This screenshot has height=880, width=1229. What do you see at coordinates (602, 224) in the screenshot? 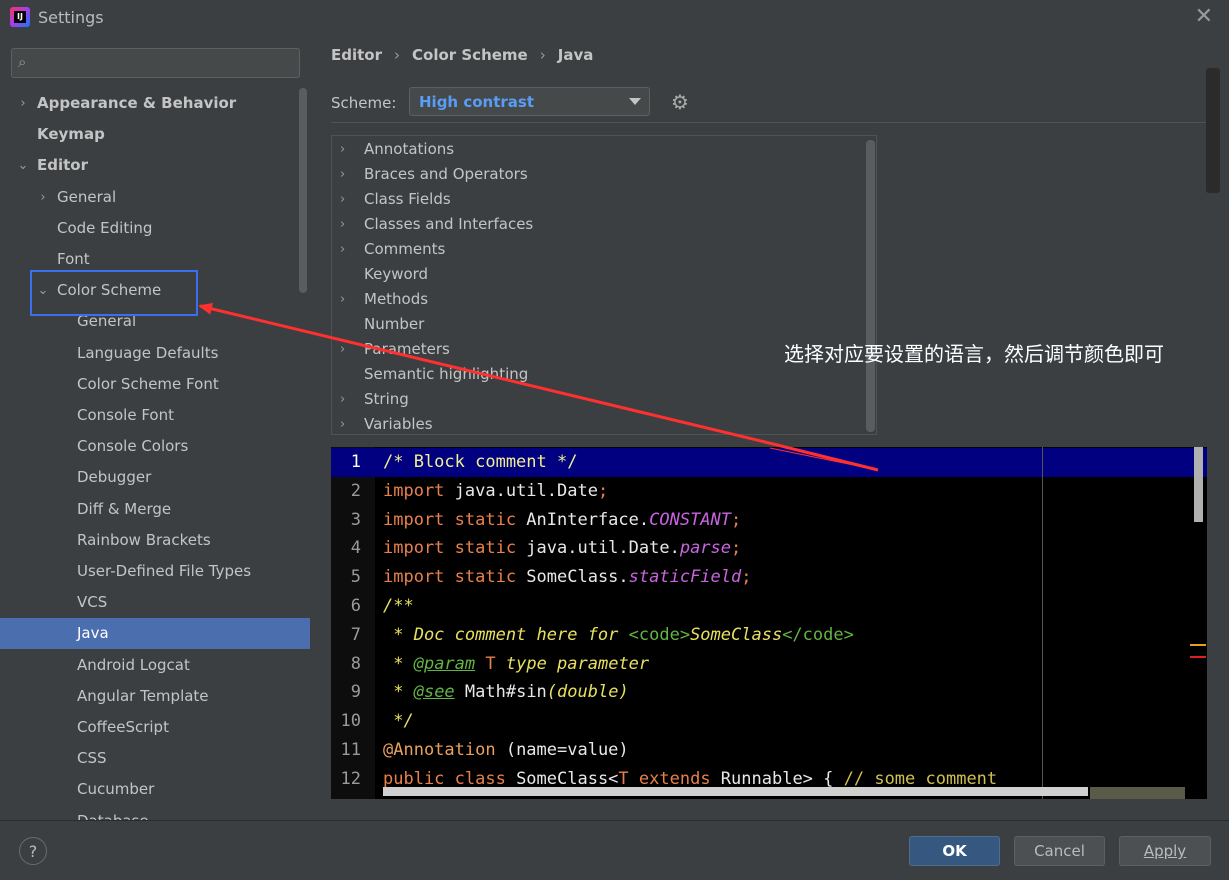
I see `category-item: › Classes and Interfaces` at bounding box center [602, 224].